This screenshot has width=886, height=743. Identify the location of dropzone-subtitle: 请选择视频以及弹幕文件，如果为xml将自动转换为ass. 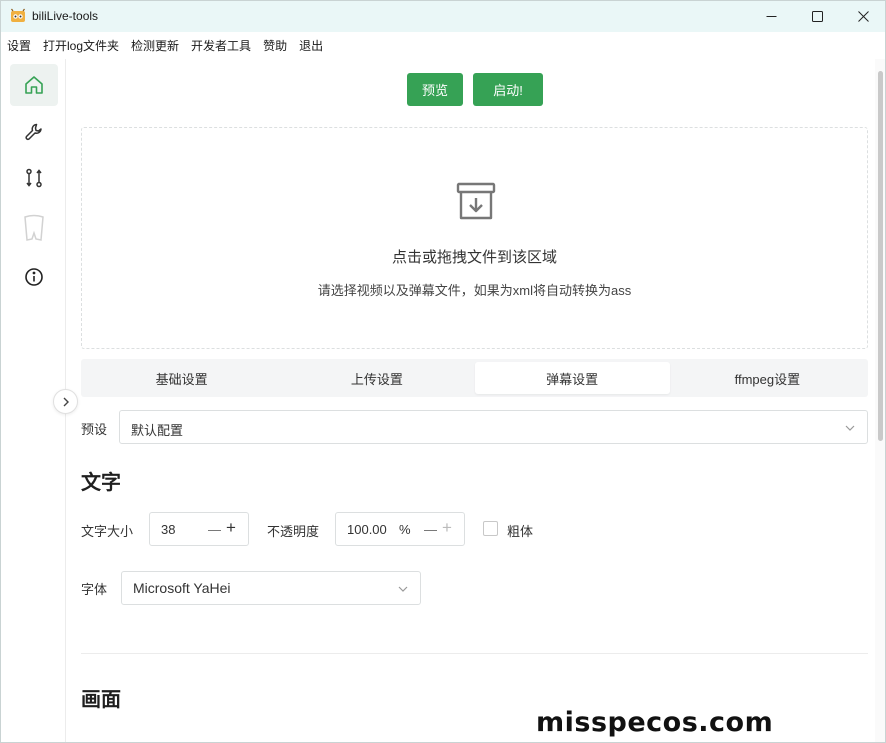
(474, 290).